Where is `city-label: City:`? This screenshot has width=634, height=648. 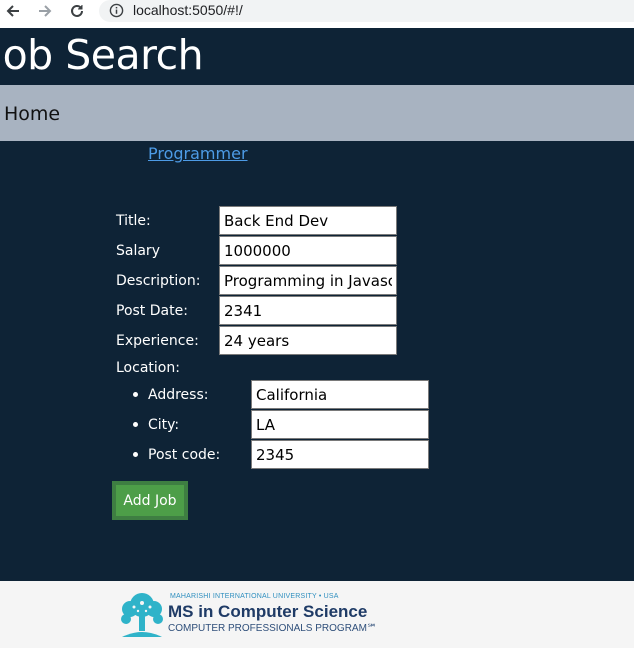
city-label: City: is located at coordinates (164, 425).